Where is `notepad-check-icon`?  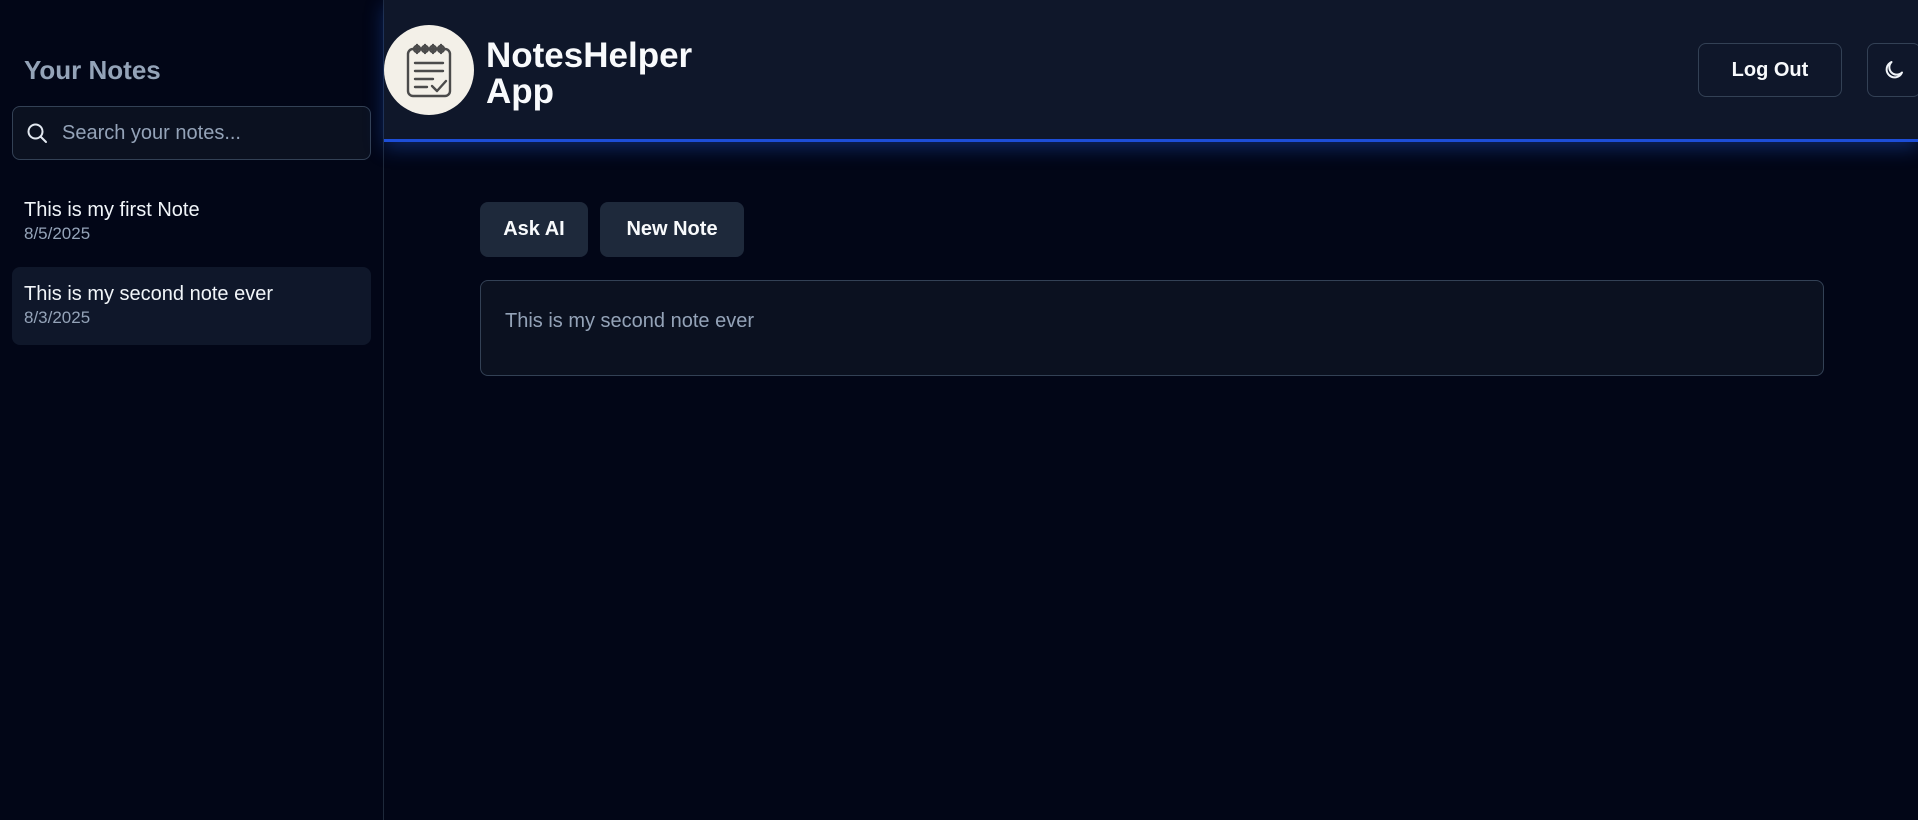
notepad-check-icon is located at coordinates (429, 70).